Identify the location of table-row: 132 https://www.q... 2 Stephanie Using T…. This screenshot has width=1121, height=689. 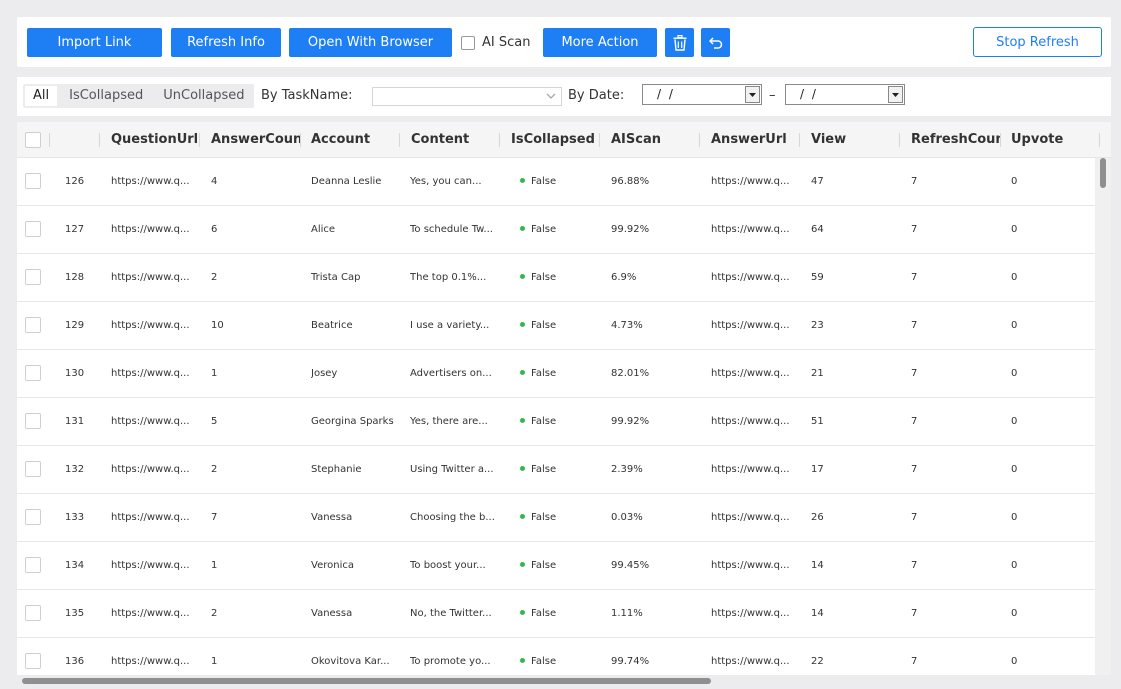
(556, 470).